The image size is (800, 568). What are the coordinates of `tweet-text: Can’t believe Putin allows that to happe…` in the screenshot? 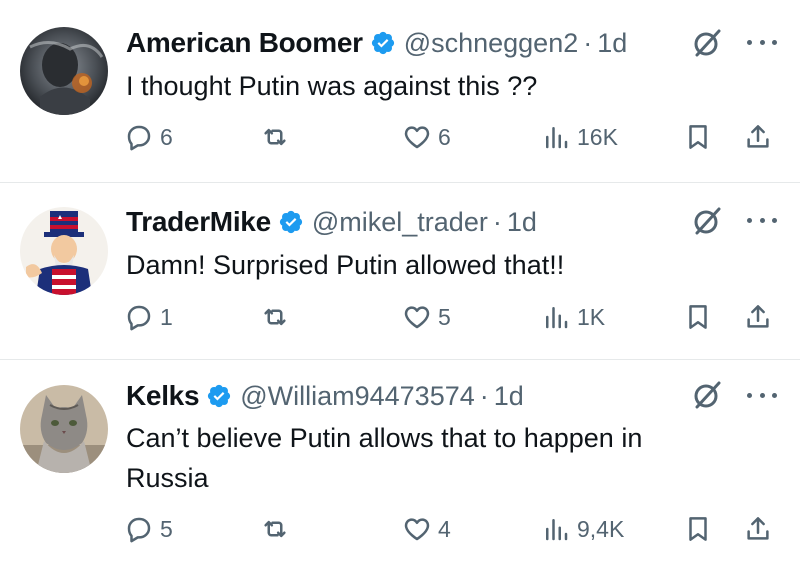 It's located at (384, 458).